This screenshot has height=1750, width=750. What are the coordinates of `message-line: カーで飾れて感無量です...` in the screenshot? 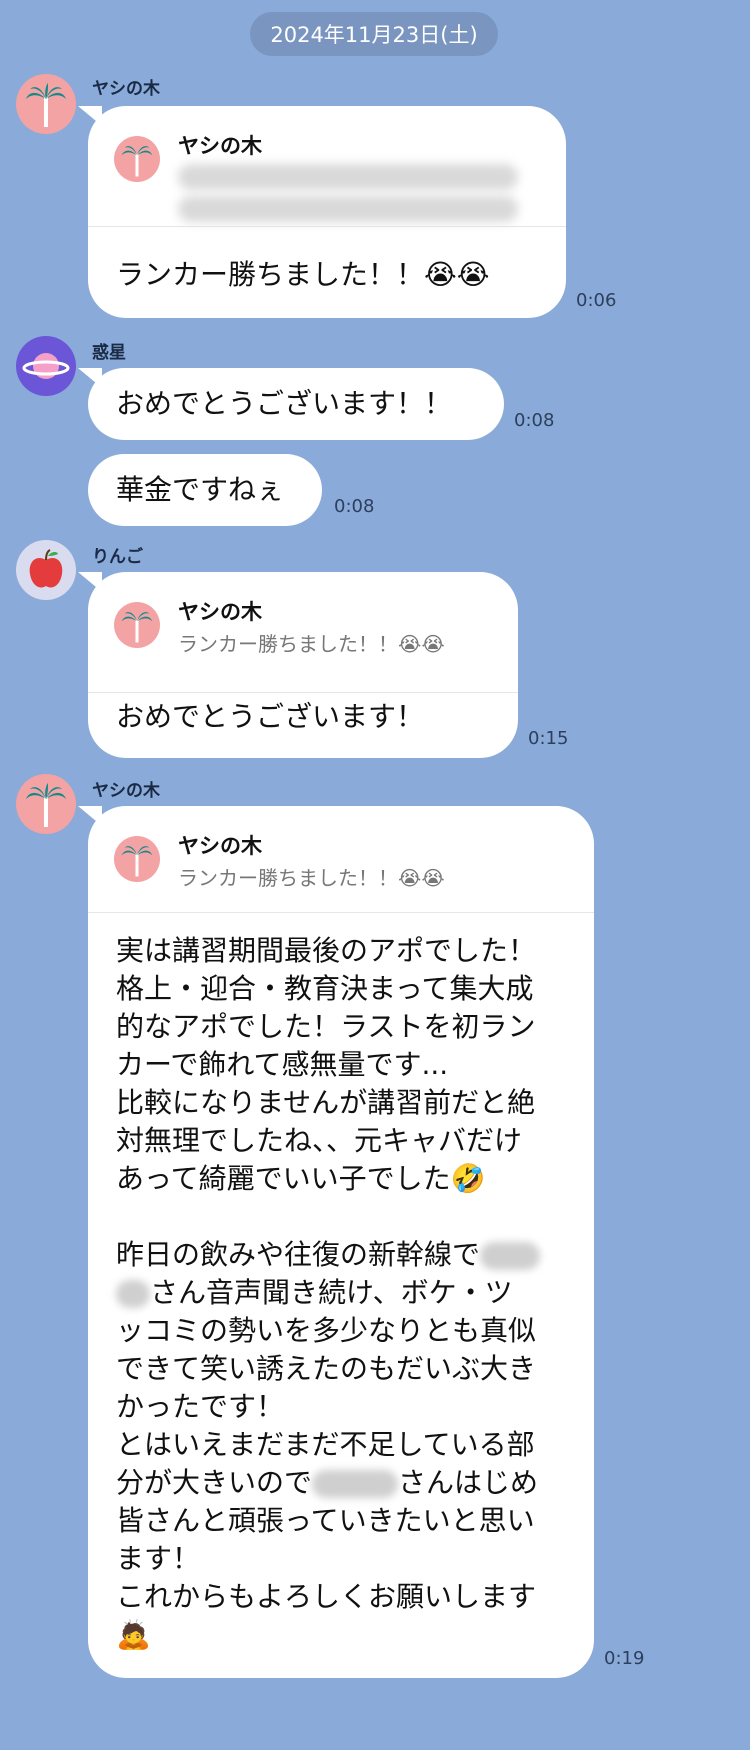 It's located at (282, 1064).